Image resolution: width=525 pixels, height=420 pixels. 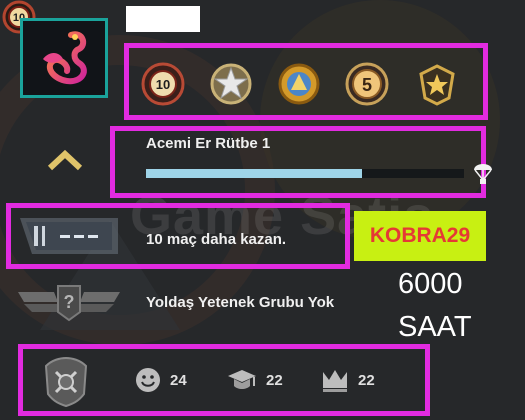 I want to click on medal-showcase: 10 5, so click(x=306, y=81).